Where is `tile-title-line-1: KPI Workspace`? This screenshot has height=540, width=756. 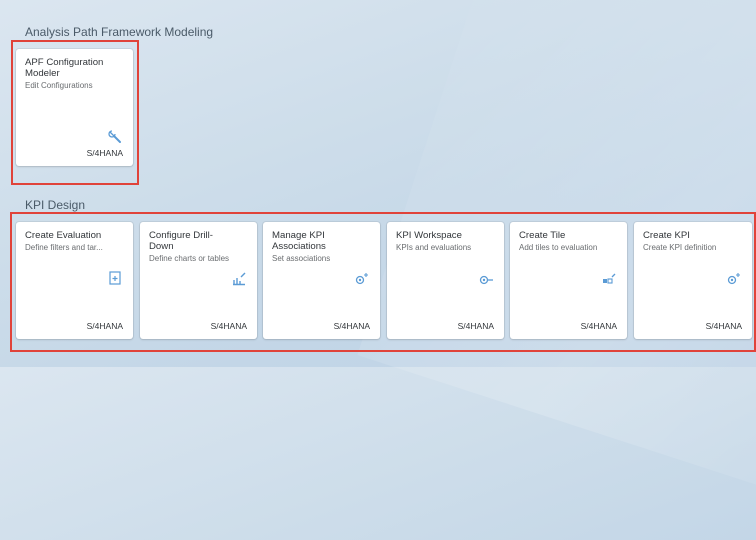
tile-title-line-1: KPI Workspace is located at coordinates (429, 235).